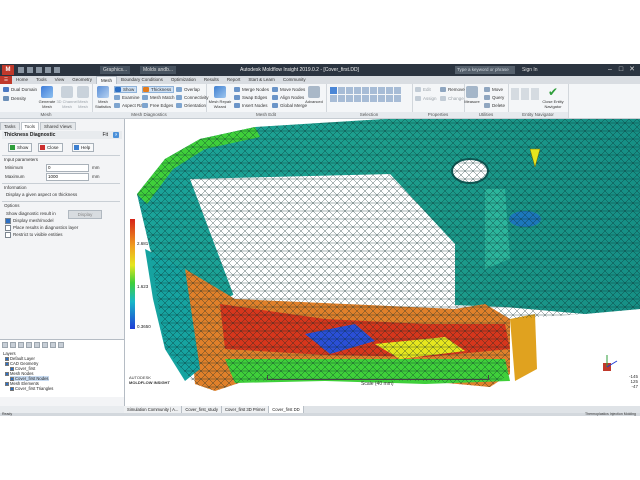 The height and width of the screenshot is (480, 640). I want to click on minimum-input: 0, so click(67, 168).